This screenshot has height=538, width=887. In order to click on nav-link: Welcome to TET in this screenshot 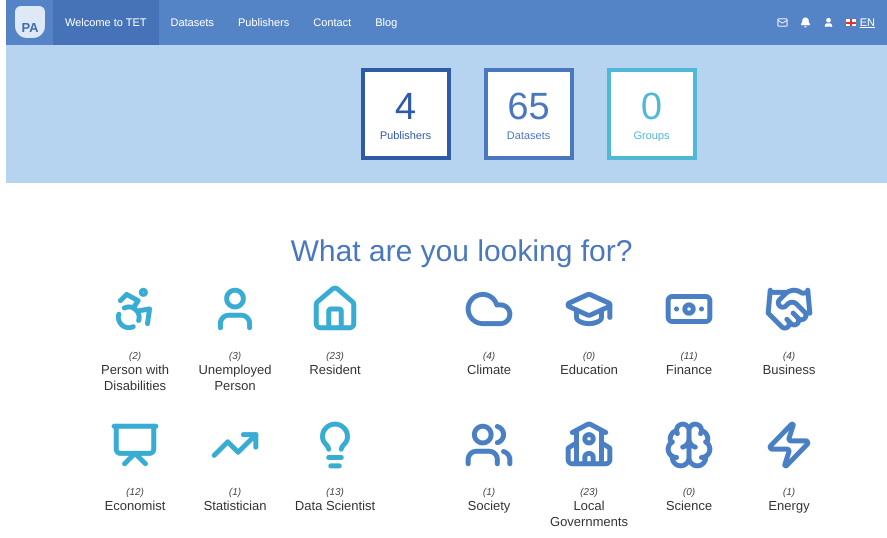, I will do `click(106, 22)`.